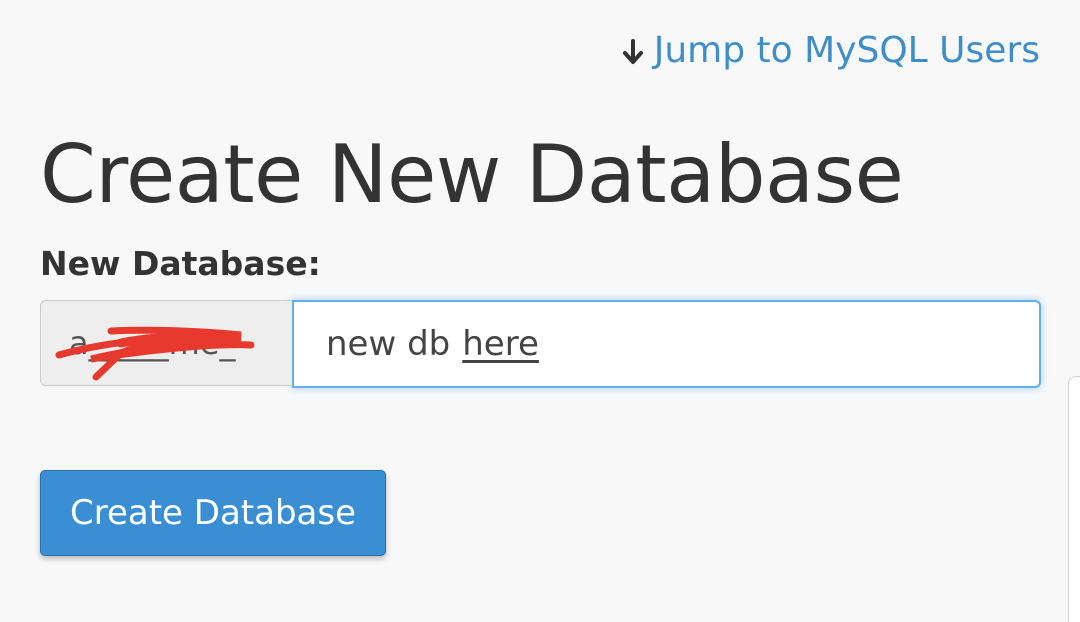 Image resolution: width=1080 pixels, height=622 pixels. What do you see at coordinates (213, 513) in the screenshot?
I see `create-database-button: Create Database` at bounding box center [213, 513].